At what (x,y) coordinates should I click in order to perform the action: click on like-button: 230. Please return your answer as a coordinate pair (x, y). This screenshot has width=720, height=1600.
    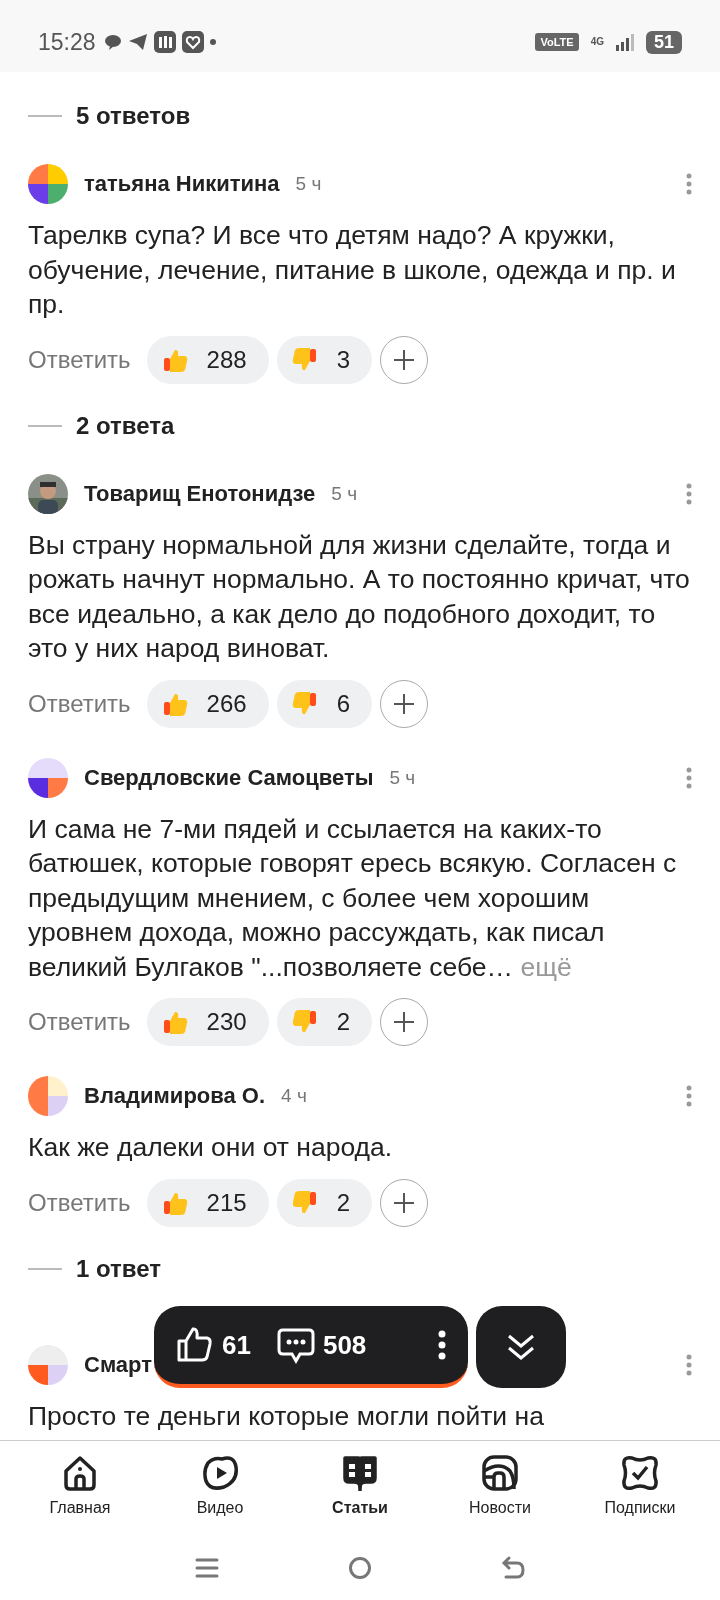
    Looking at the image, I should click on (207, 1022).